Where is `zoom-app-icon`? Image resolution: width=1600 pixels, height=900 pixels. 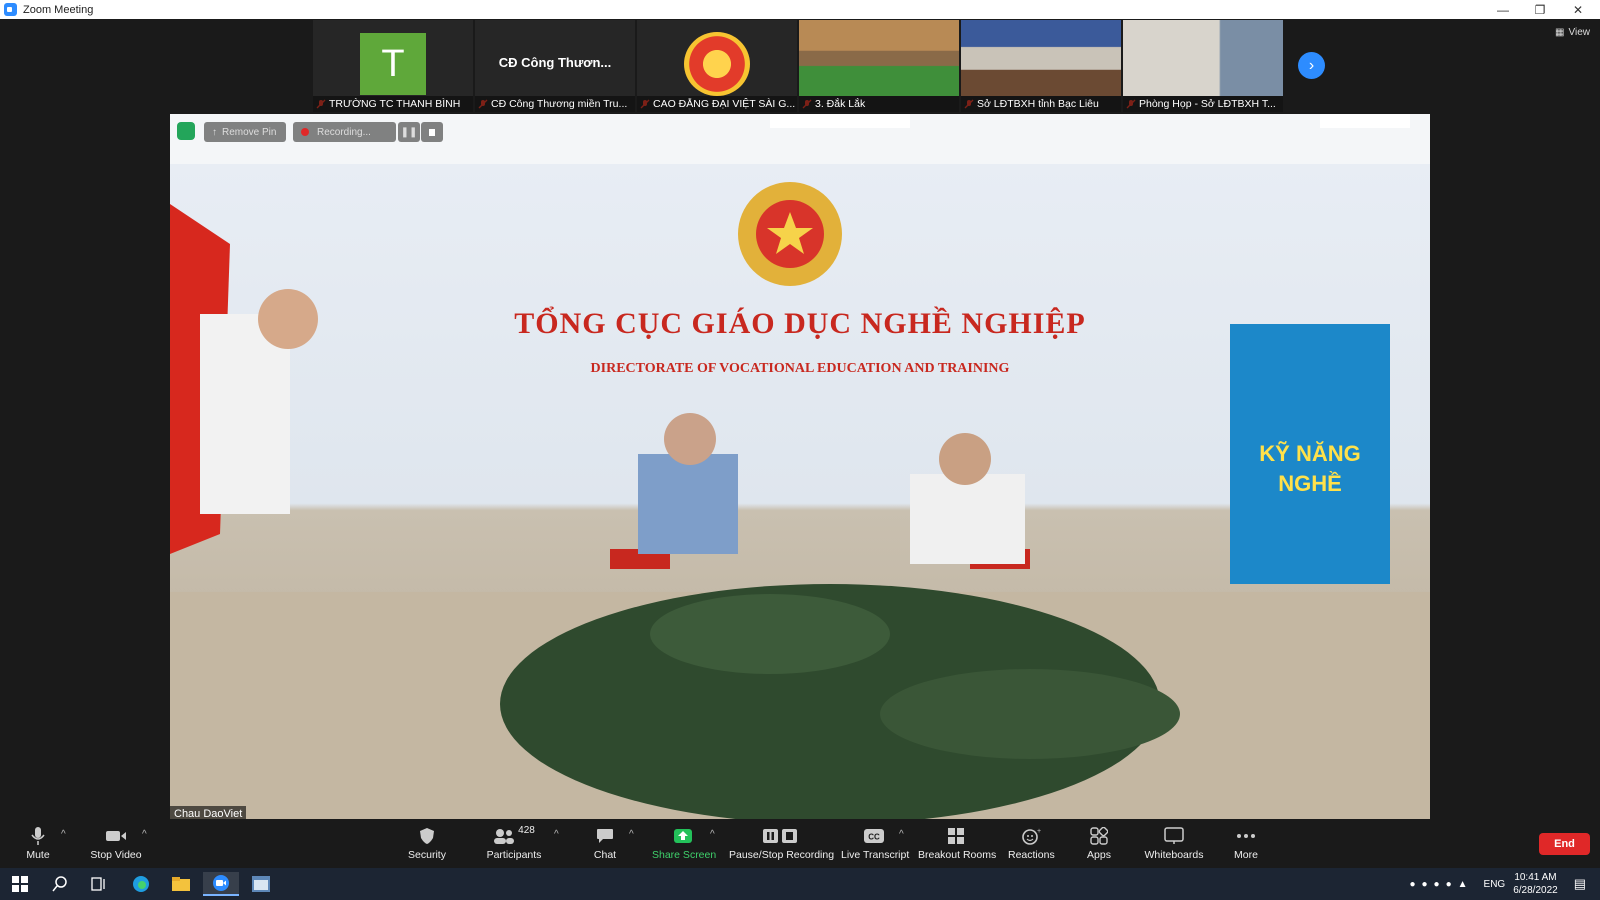 zoom-app-icon is located at coordinates (10, 9).